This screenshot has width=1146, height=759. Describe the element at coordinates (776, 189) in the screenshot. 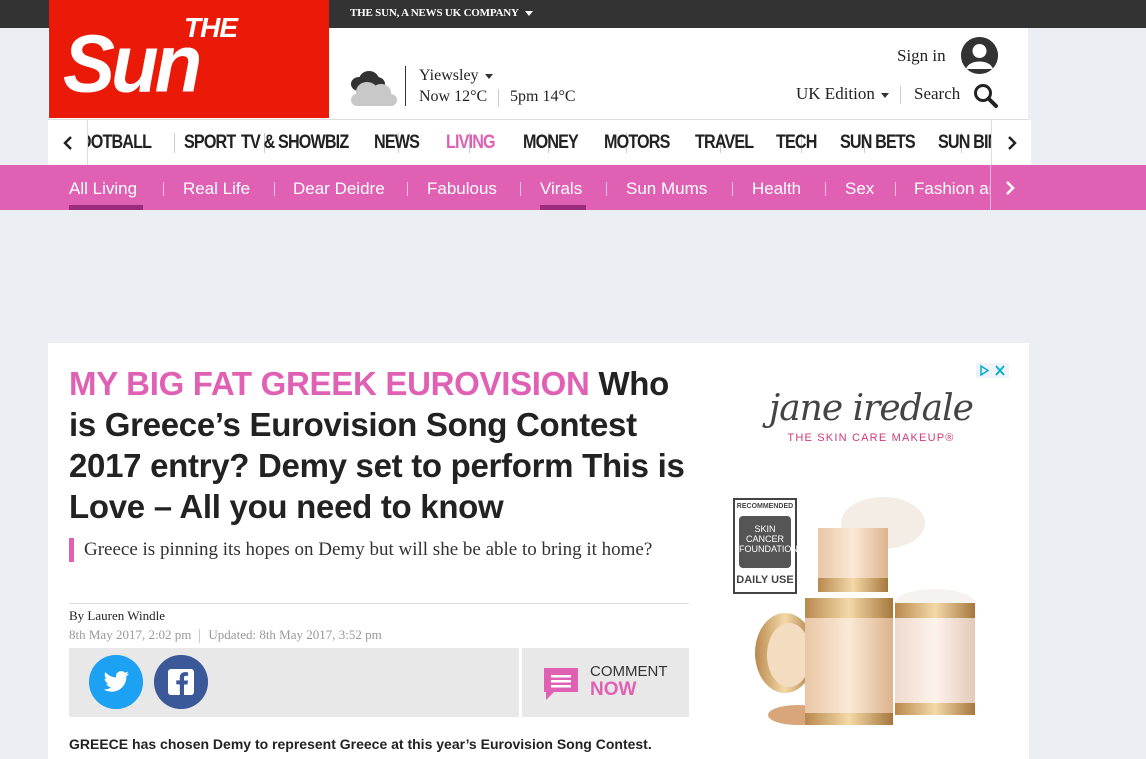

I see `subnav-item-health: Health` at that location.